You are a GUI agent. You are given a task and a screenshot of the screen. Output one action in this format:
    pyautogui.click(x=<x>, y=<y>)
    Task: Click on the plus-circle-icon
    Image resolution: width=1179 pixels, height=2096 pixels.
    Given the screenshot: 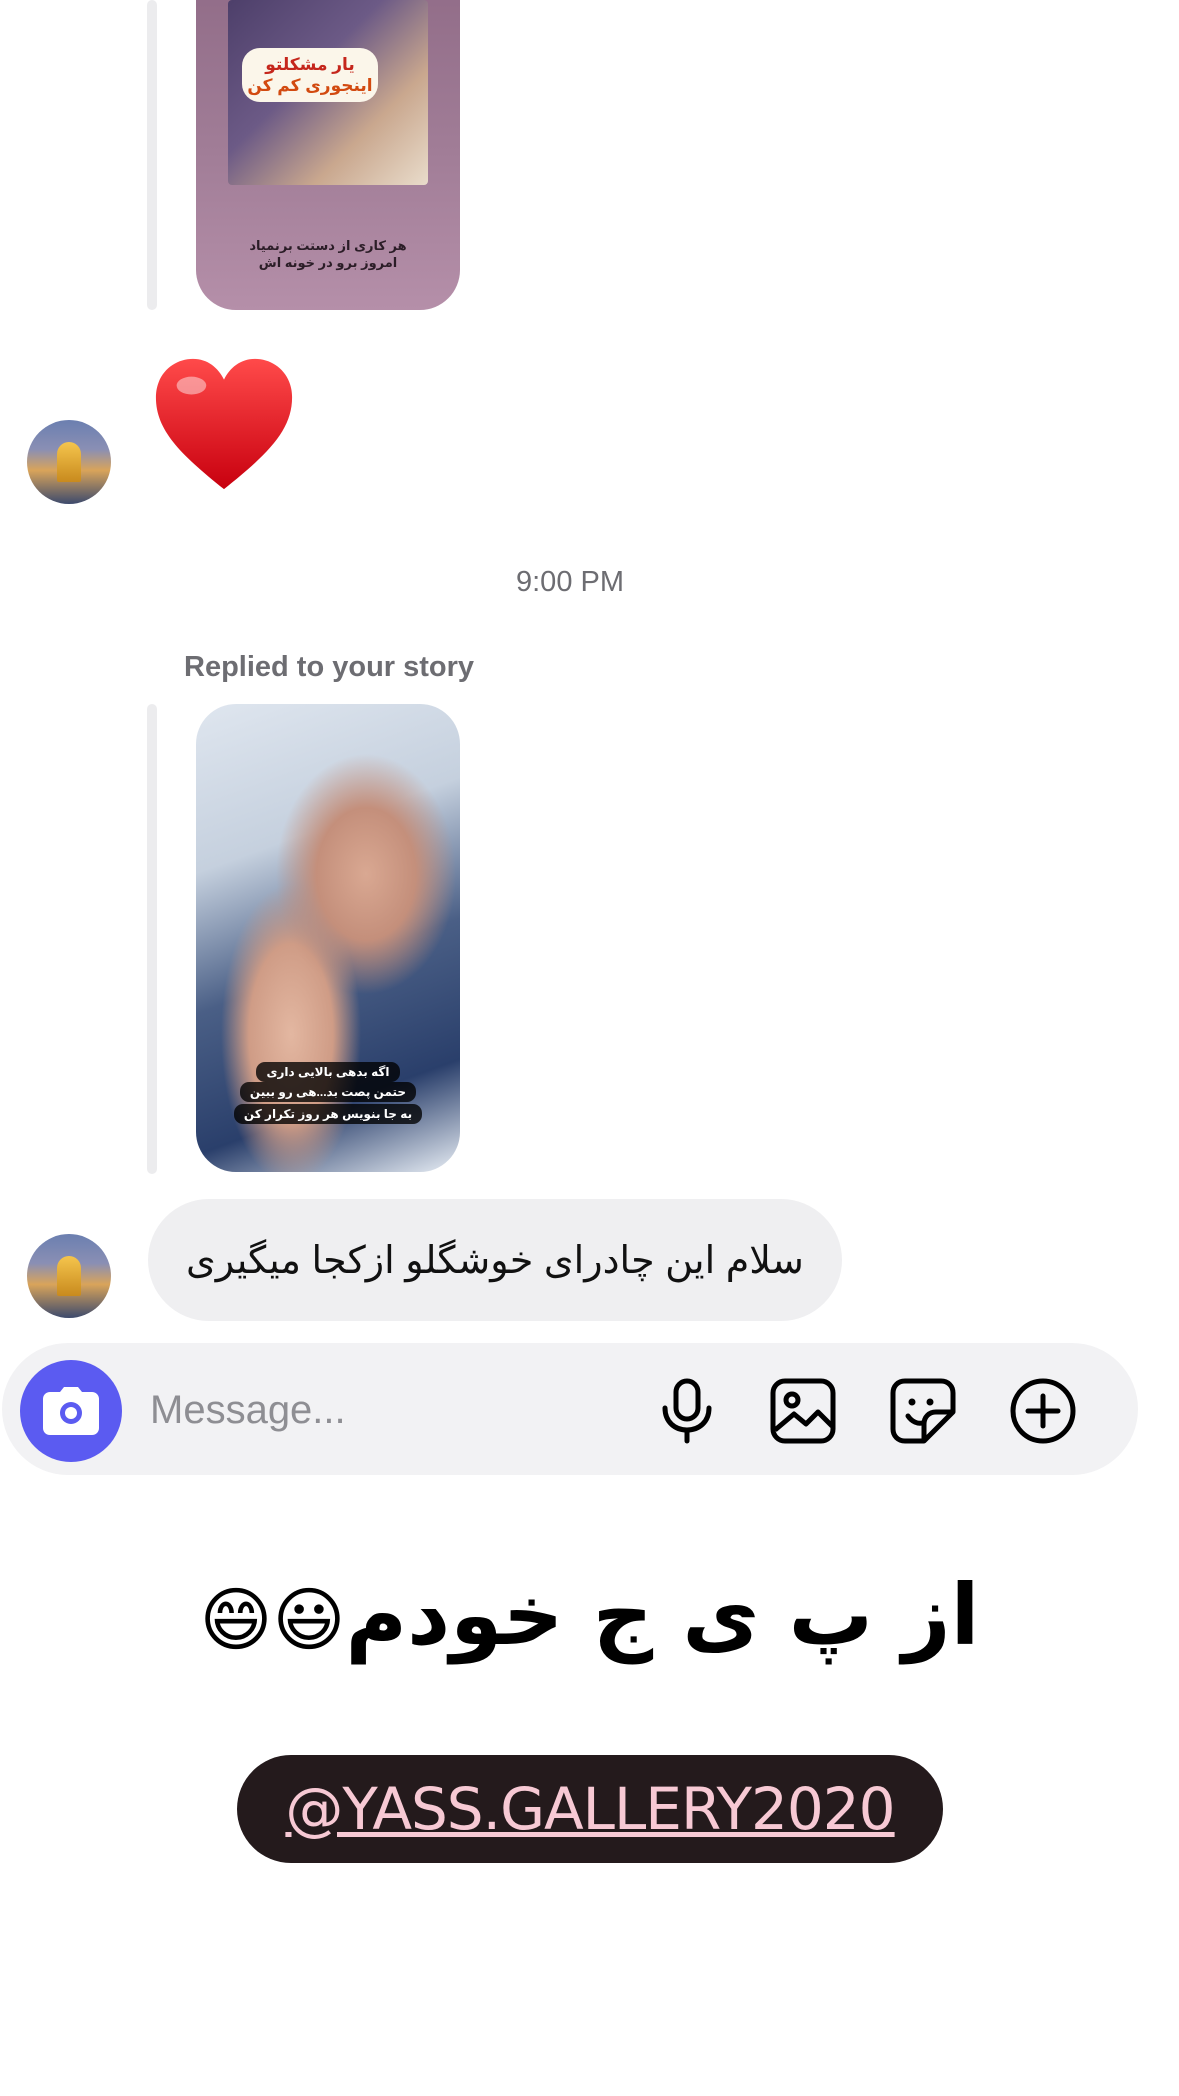 What is the action you would take?
    pyautogui.click(x=1043, y=1411)
    